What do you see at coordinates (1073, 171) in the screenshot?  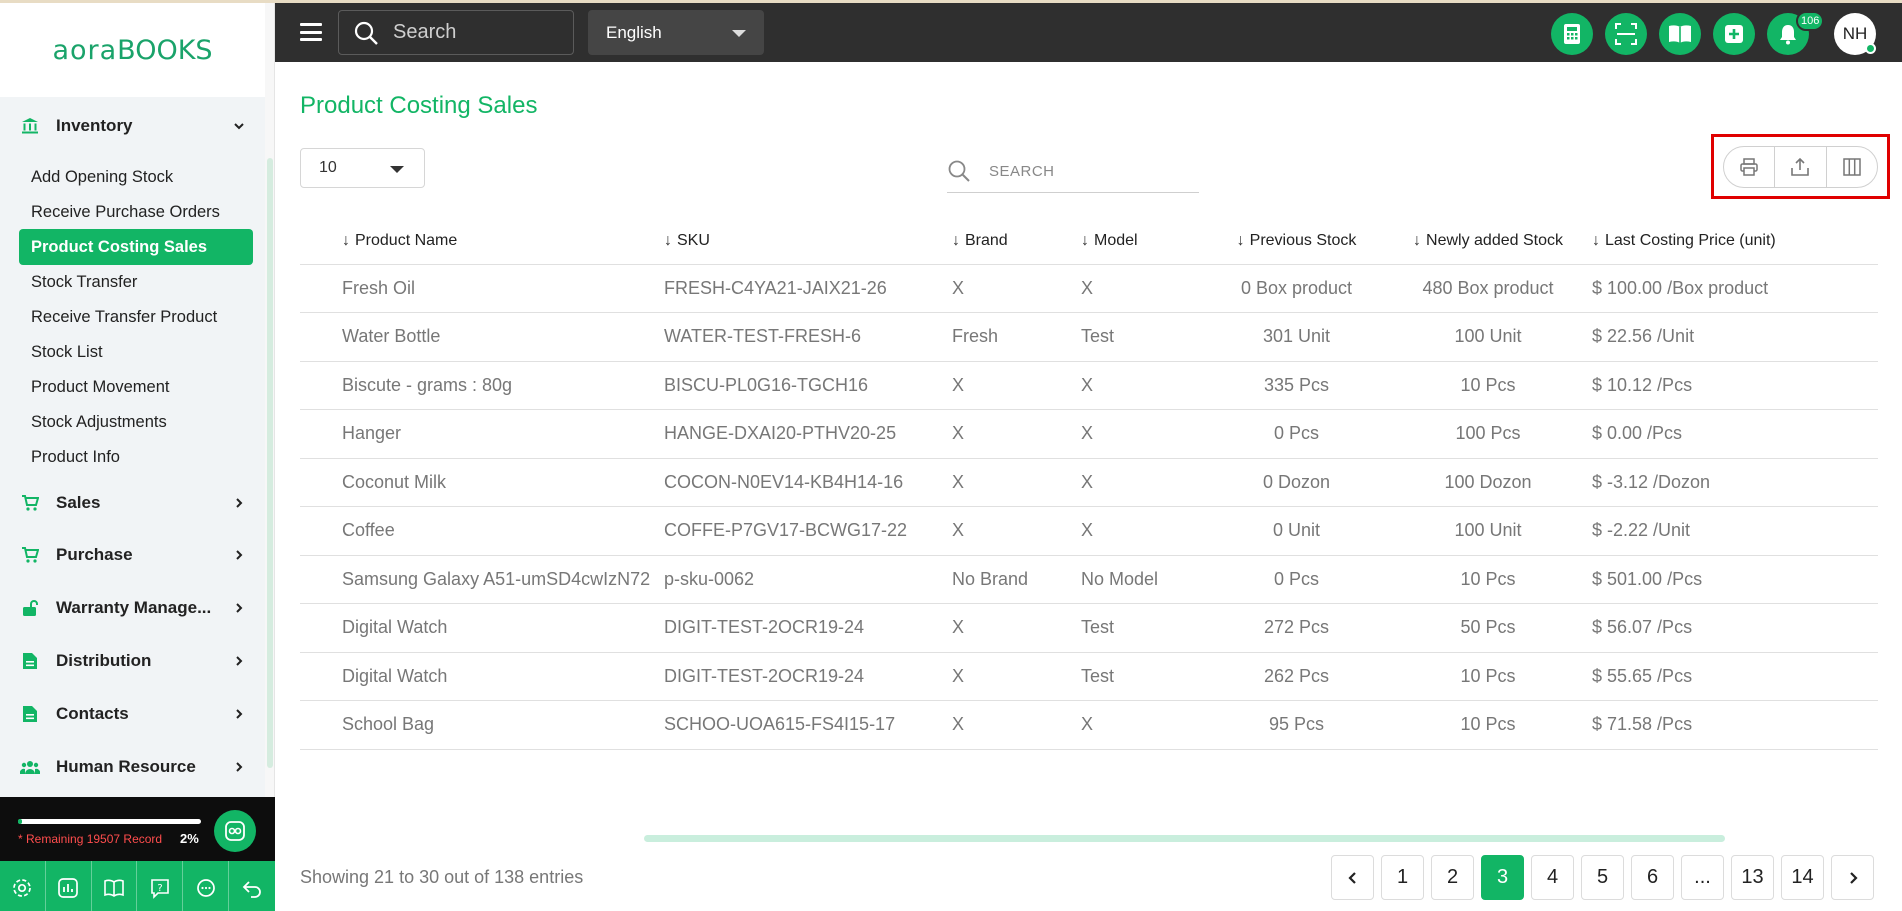 I see `table-search-input: SEARCH` at bounding box center [1073, 171].